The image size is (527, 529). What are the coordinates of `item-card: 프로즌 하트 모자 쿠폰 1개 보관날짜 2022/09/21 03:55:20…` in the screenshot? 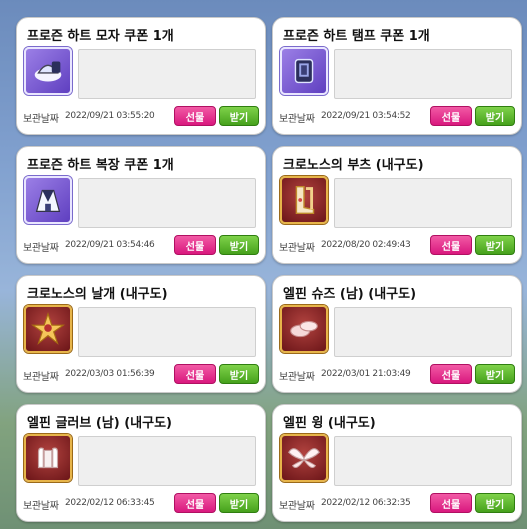 It's located at (141, 76).